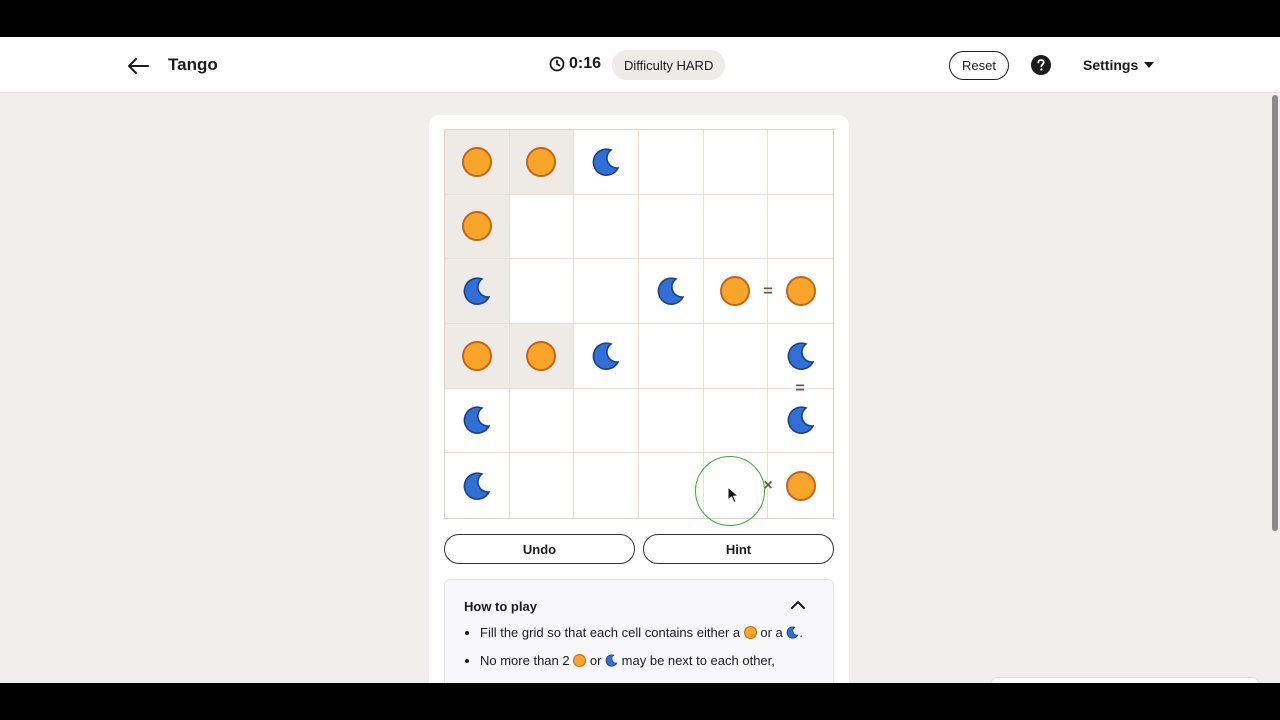  Describe the element at coordinates (1041, 65) in the screenshot. I see `help-icon` at that location.